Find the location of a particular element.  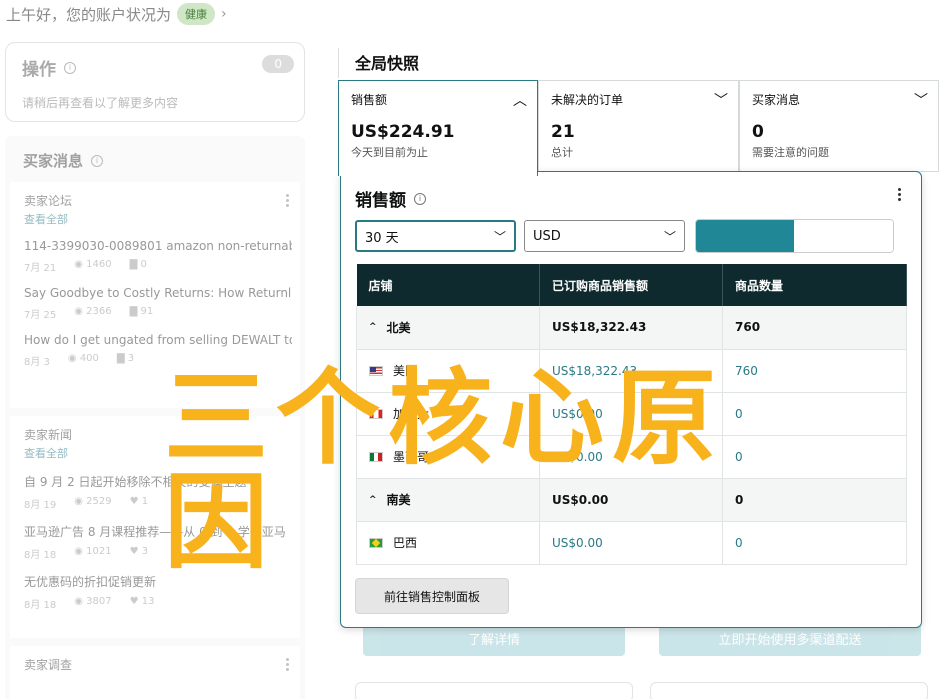

global-snapshot-title: 全局快照 is located at coordinates (387, 63).